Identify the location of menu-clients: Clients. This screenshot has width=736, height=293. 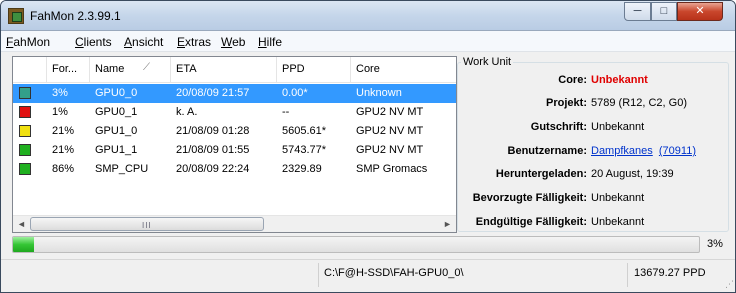
(93, 42).